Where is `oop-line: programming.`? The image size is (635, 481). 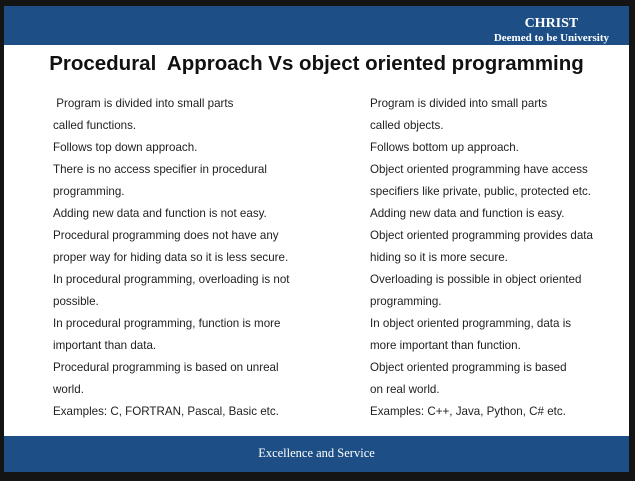
oop-line: programming. is located at coordinates (406, 301).